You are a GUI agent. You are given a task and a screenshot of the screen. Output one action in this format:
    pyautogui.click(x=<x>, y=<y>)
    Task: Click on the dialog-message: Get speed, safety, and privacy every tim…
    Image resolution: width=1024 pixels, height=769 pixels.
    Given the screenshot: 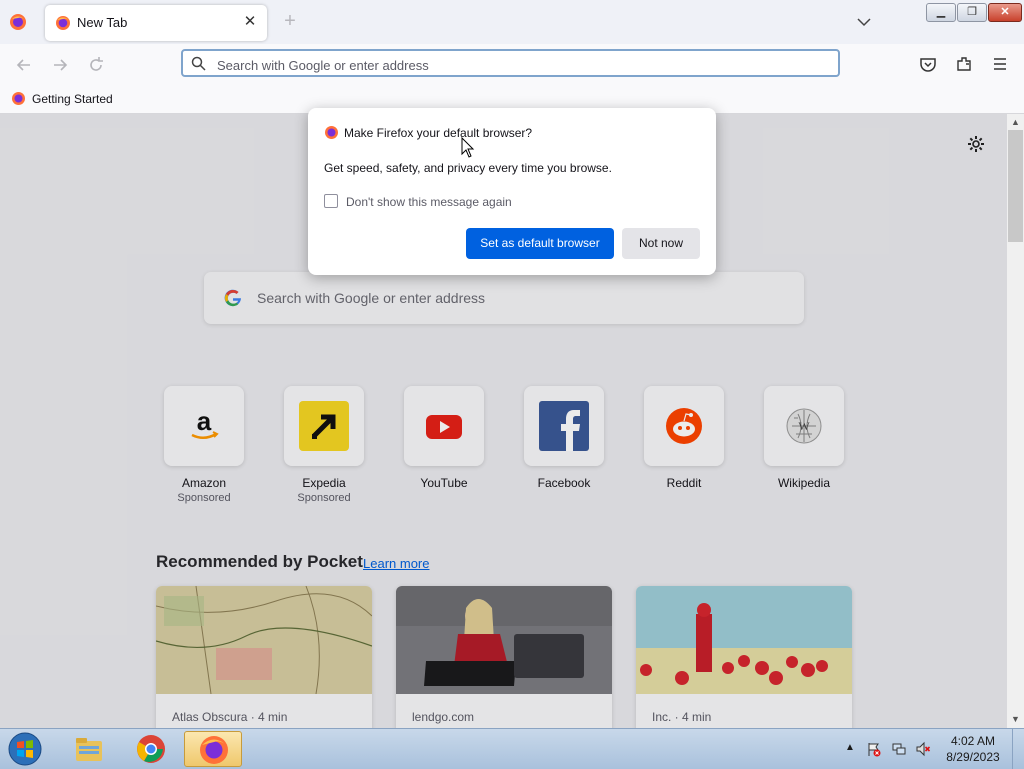 What is the action you would take?
    pyautogui.click(x=468, y=168)
    